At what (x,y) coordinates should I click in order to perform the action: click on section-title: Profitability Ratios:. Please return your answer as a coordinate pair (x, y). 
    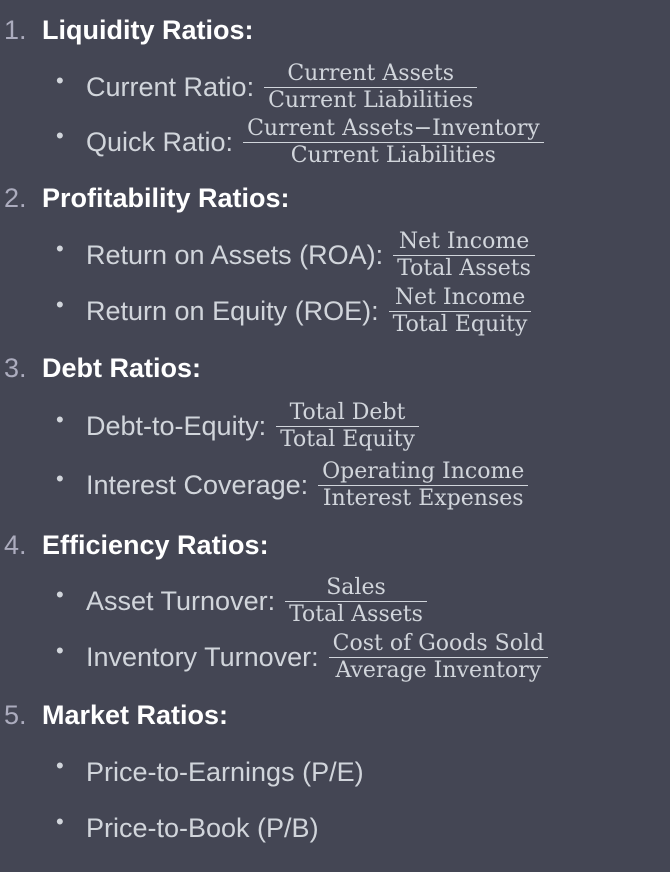
    Looking at the image, I should click on (166, 197).